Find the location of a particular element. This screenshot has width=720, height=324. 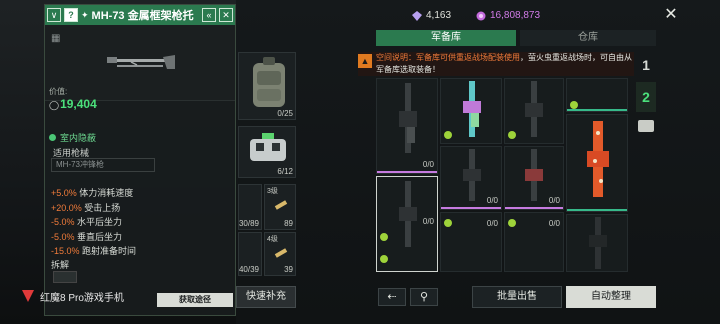

stock-icon is located at coordinates (141, 62).